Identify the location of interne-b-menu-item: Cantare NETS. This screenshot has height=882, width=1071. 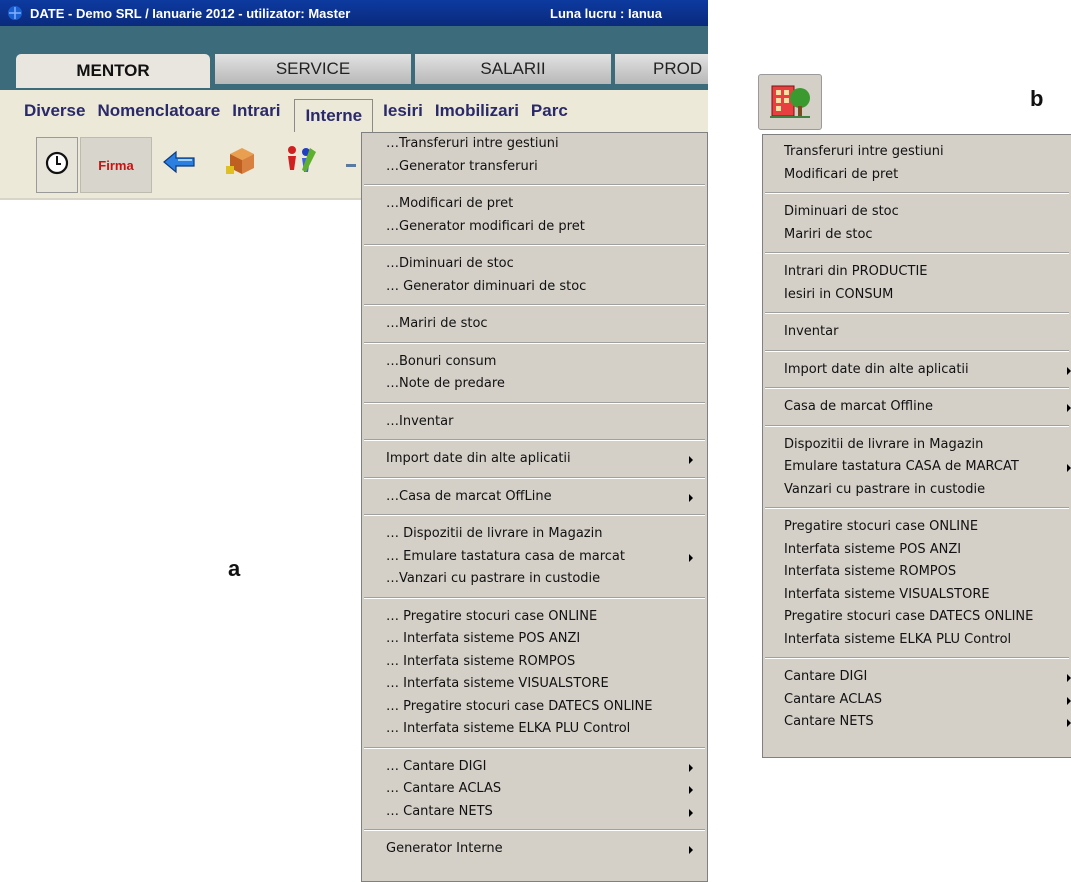
(917, 722).